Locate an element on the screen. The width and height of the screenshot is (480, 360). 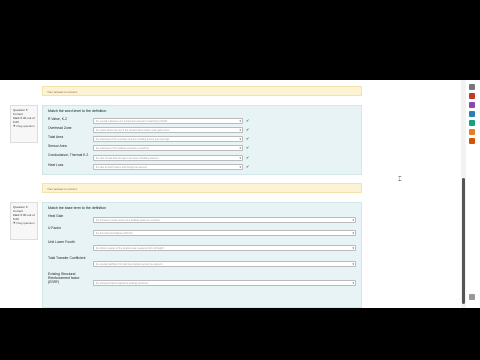
browser-side-toolbar is located at coordinates (473, 194).